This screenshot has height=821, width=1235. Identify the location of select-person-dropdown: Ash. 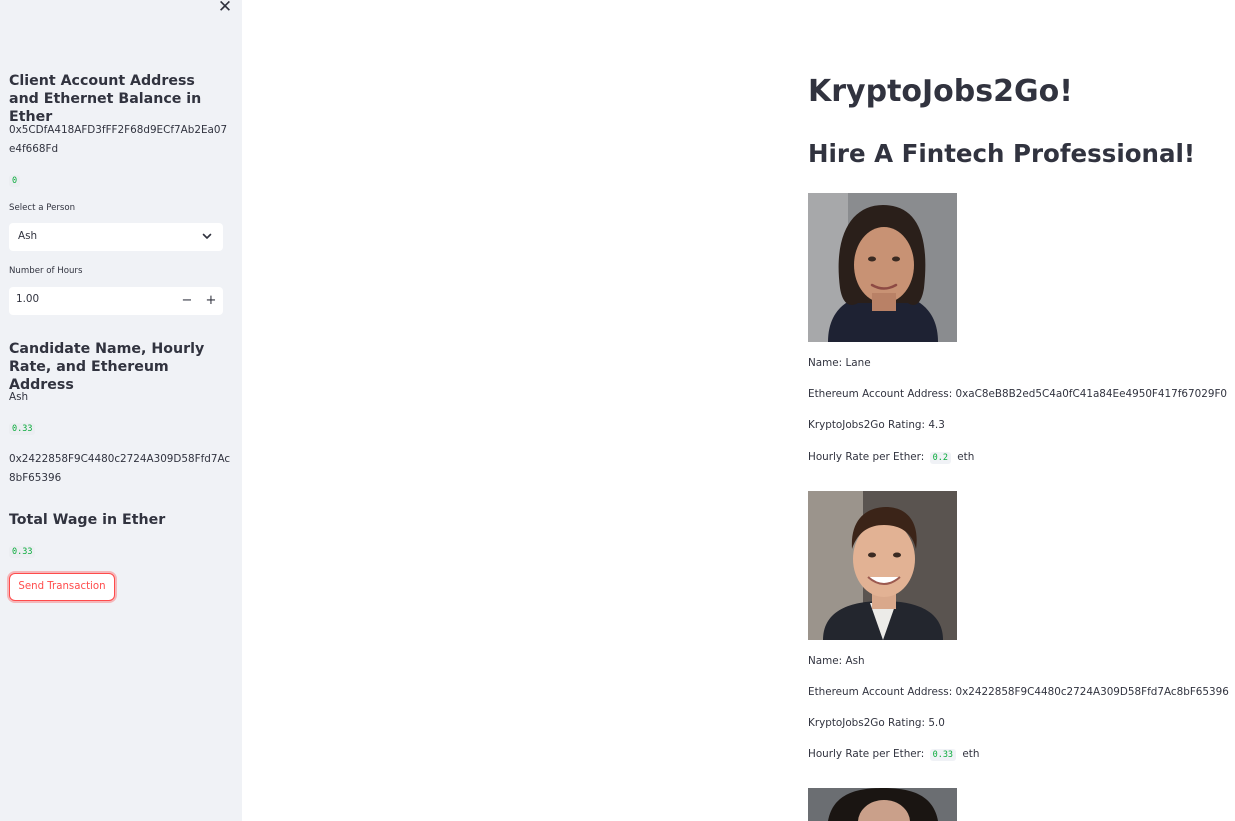
(116, 237).